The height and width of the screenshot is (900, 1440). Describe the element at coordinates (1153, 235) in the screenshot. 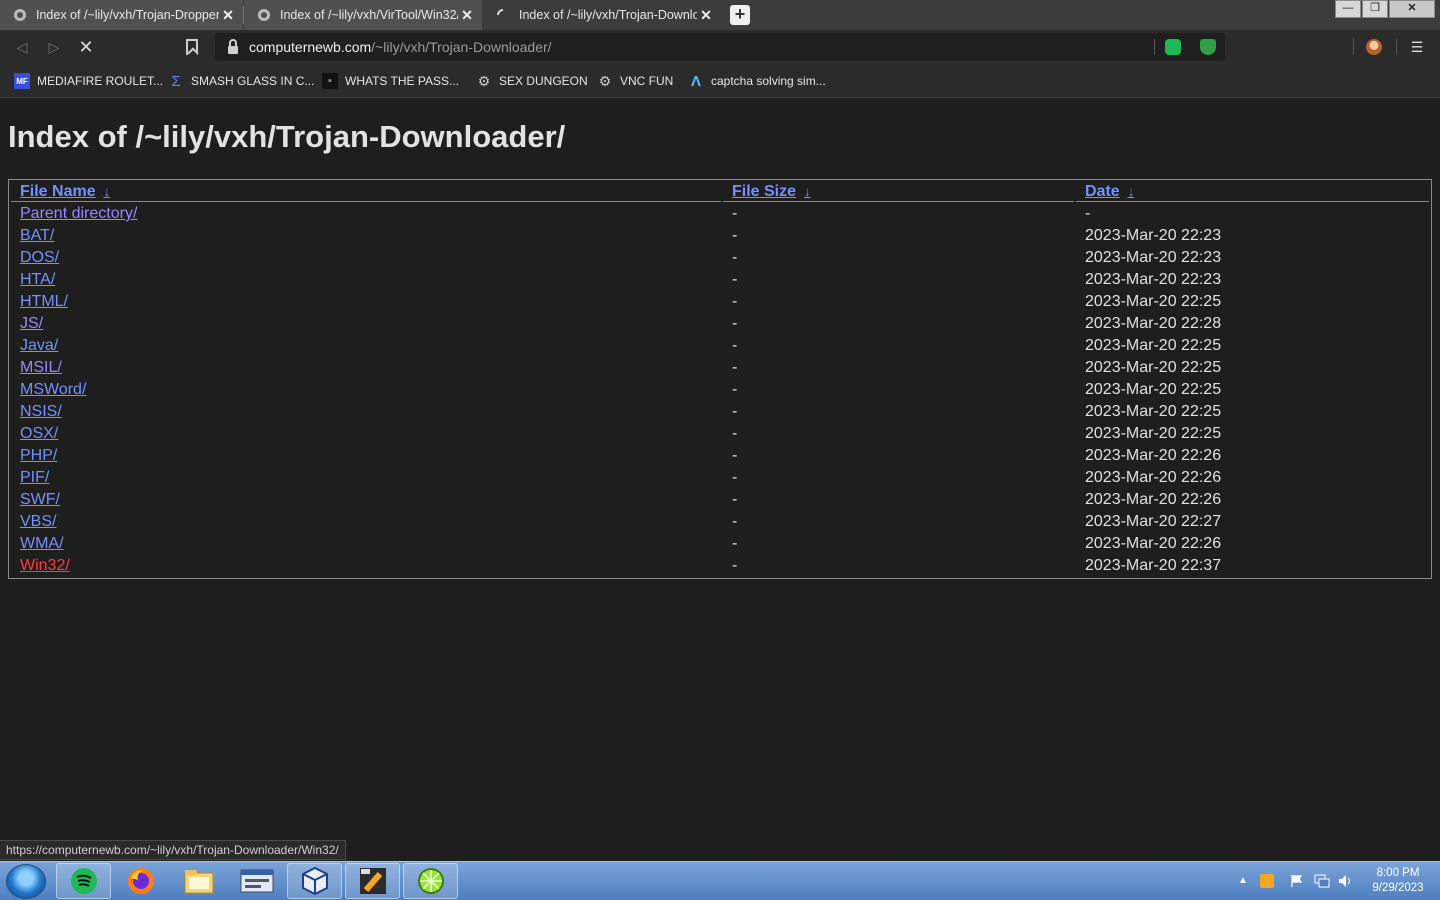

I see `date-cell: 2023-Mar-20 22:23` at that location.